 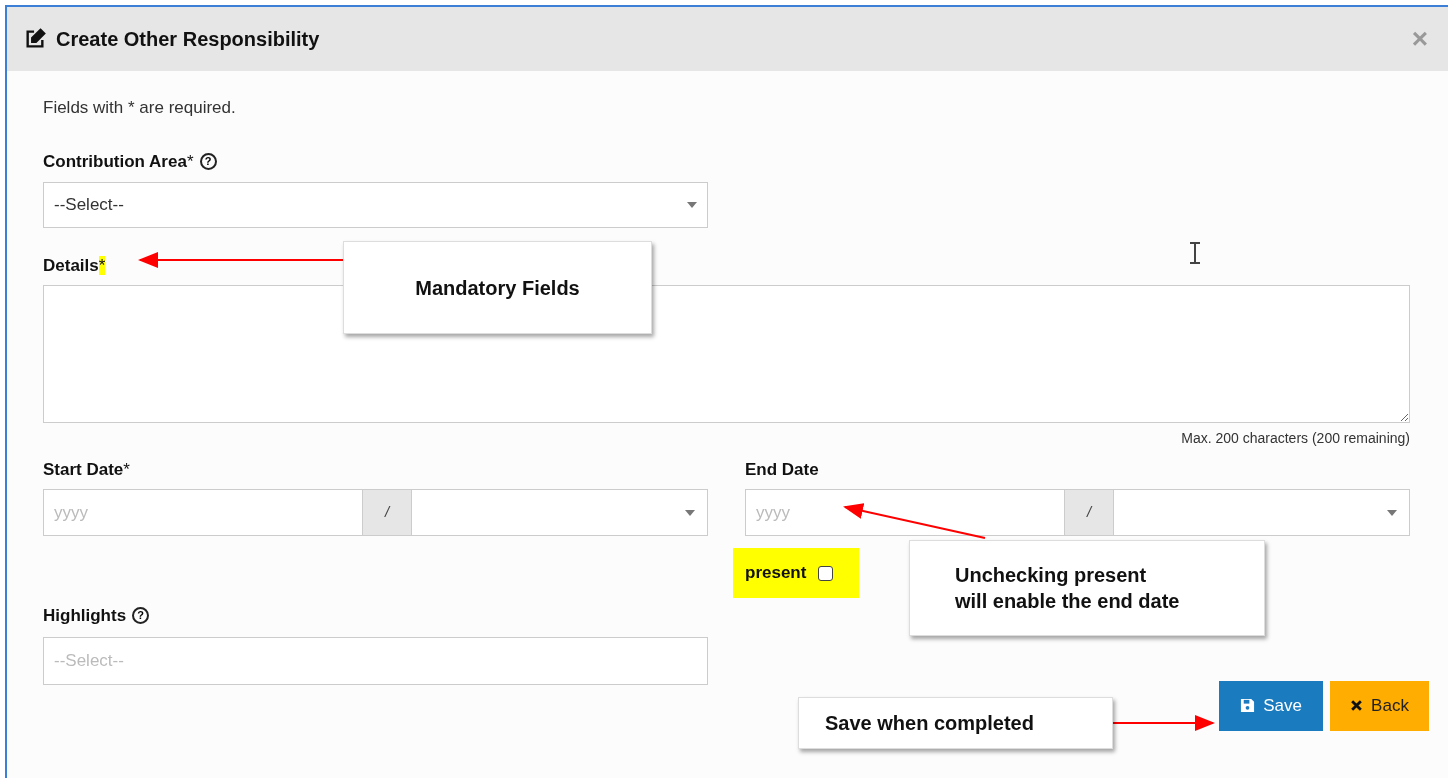 What do you see at coordinates (375, 205) in the screenshot?
I see `contribution-area-dropdown: --Select--` at bounding box center [375, 205].